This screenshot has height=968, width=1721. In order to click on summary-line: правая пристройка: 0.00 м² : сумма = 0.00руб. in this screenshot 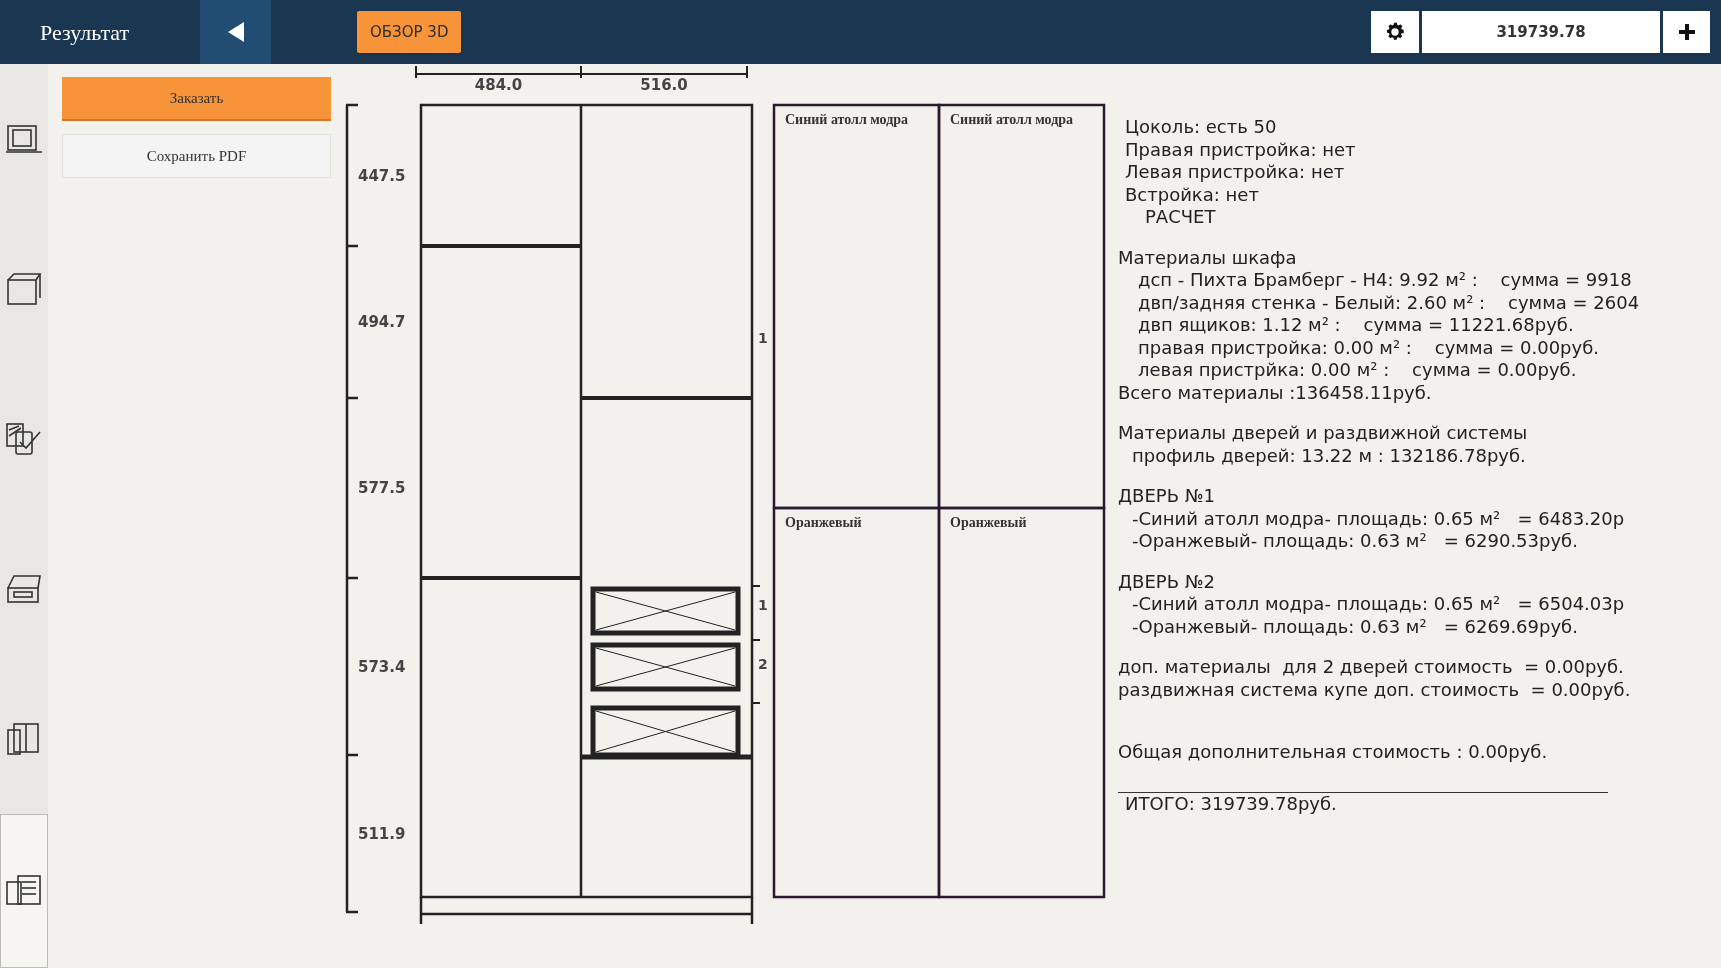, I will do `click(1369, 347)`.